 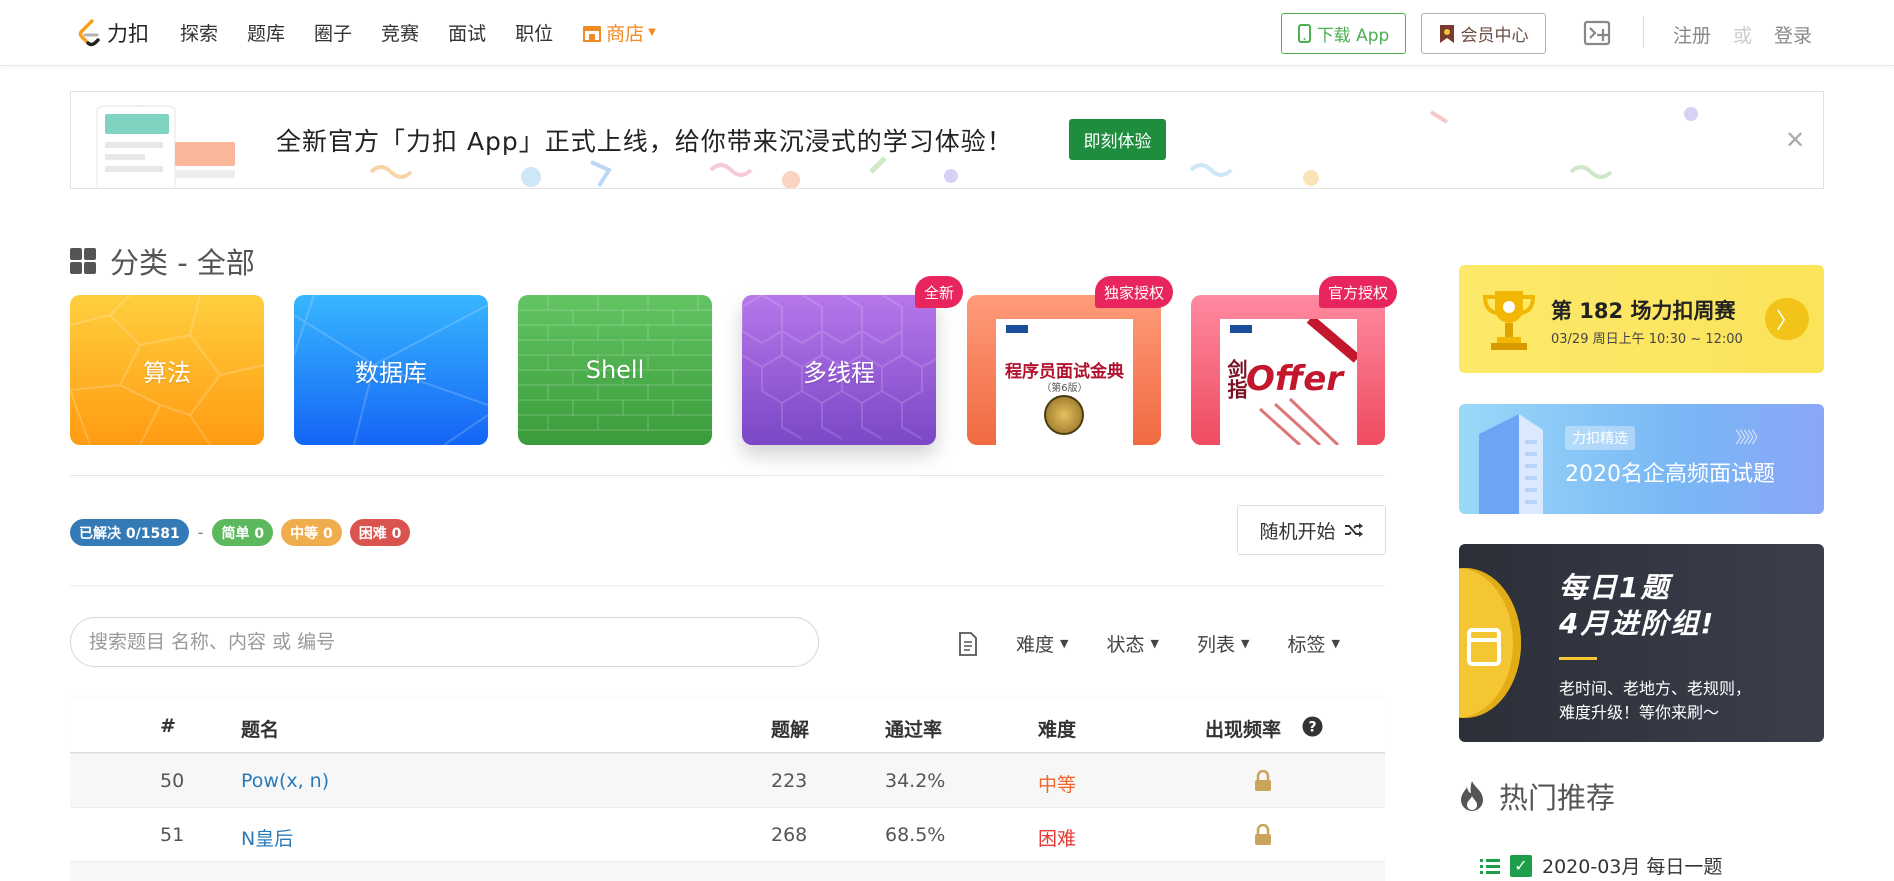 What do you see at coordinates (311, 532) in the screenshot?
I see `medium-badge: 中等 0` at bounding box center [311, 532].